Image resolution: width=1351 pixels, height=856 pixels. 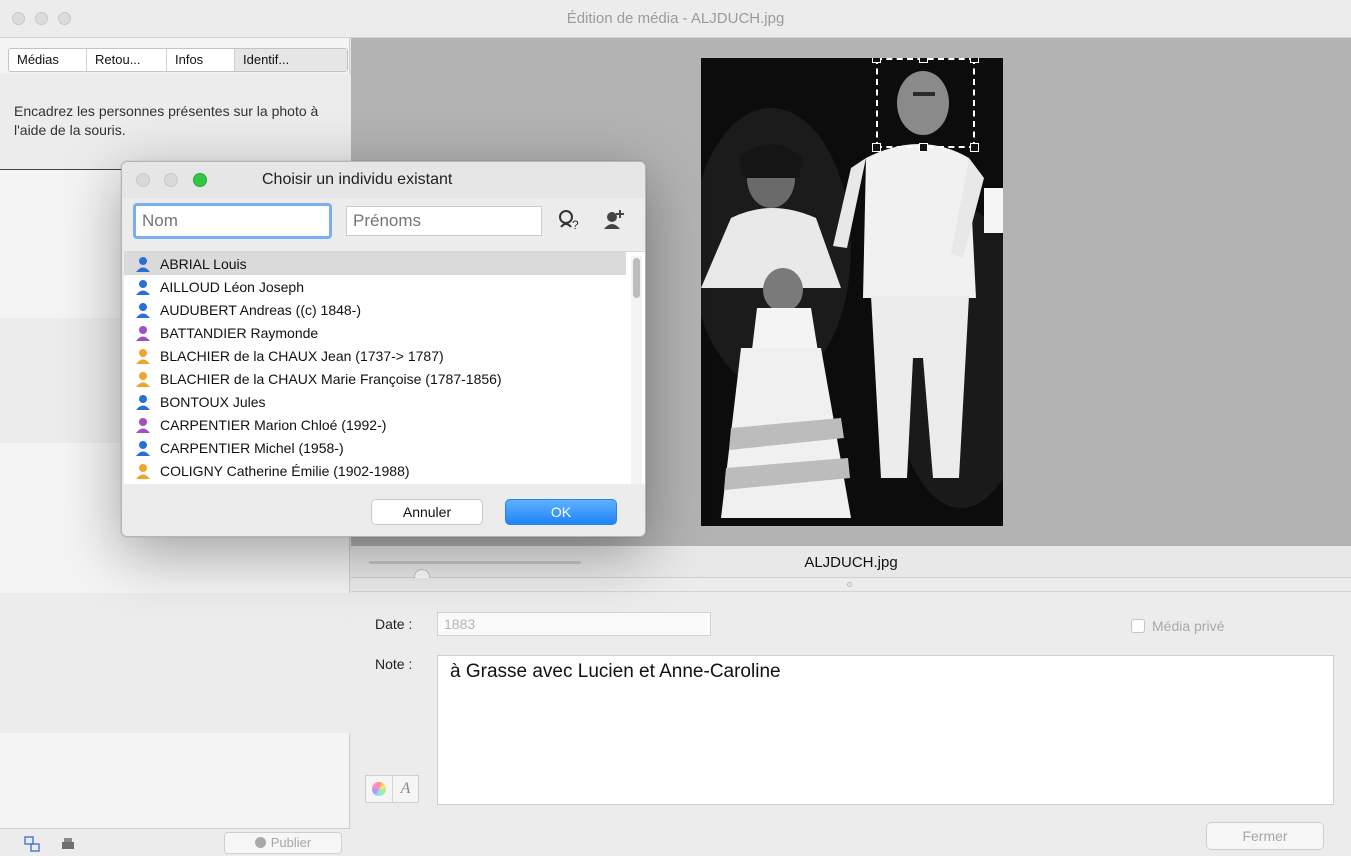 What do you see at coordinates (614, 220) in the screenshot?
I see `add-person-icon` at bounding box center [614, 220].